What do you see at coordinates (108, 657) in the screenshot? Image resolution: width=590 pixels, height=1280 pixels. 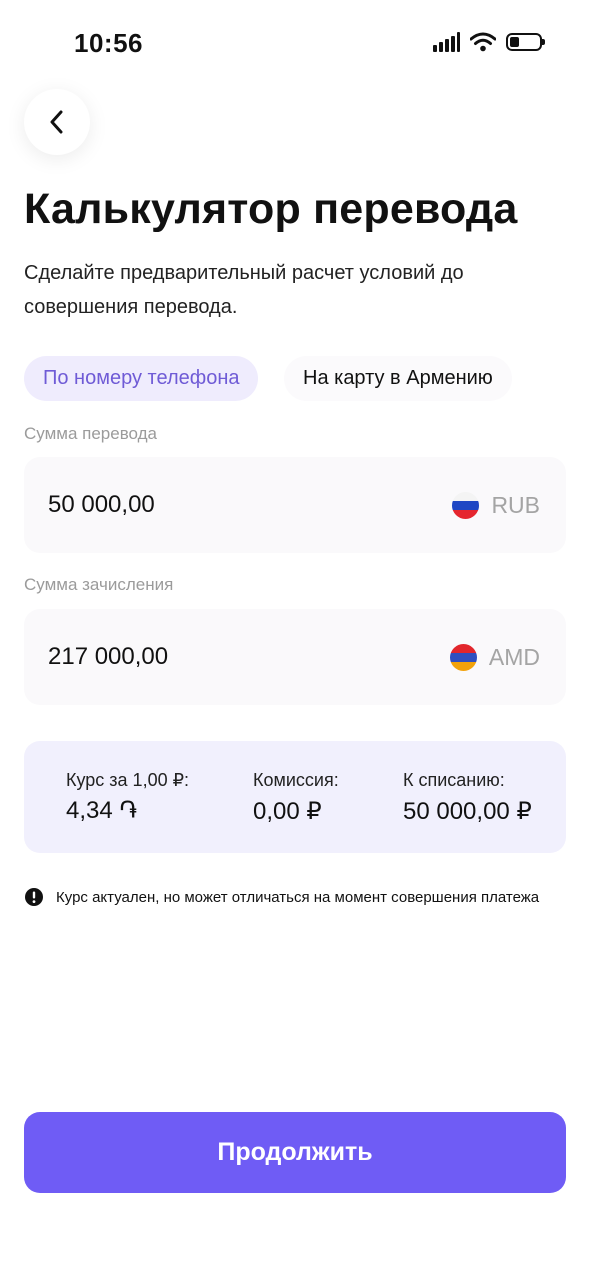 I see `credit-amount-value: 217 000,00` at bounding box center [108, 657].